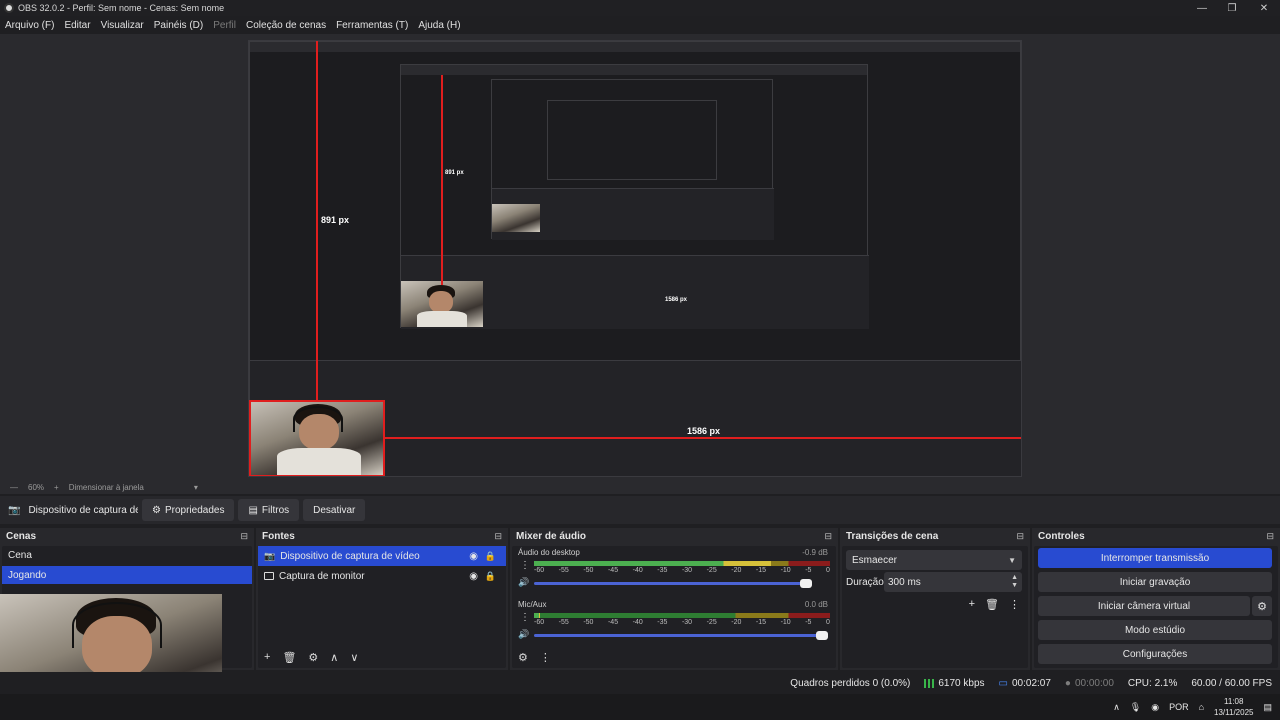 This screenshot has height=720, width=1280. What do you see at coordinates (816, 604) in the screenshot?
I see `track-db: 0.0 dB` at bounding box center [816, 604].